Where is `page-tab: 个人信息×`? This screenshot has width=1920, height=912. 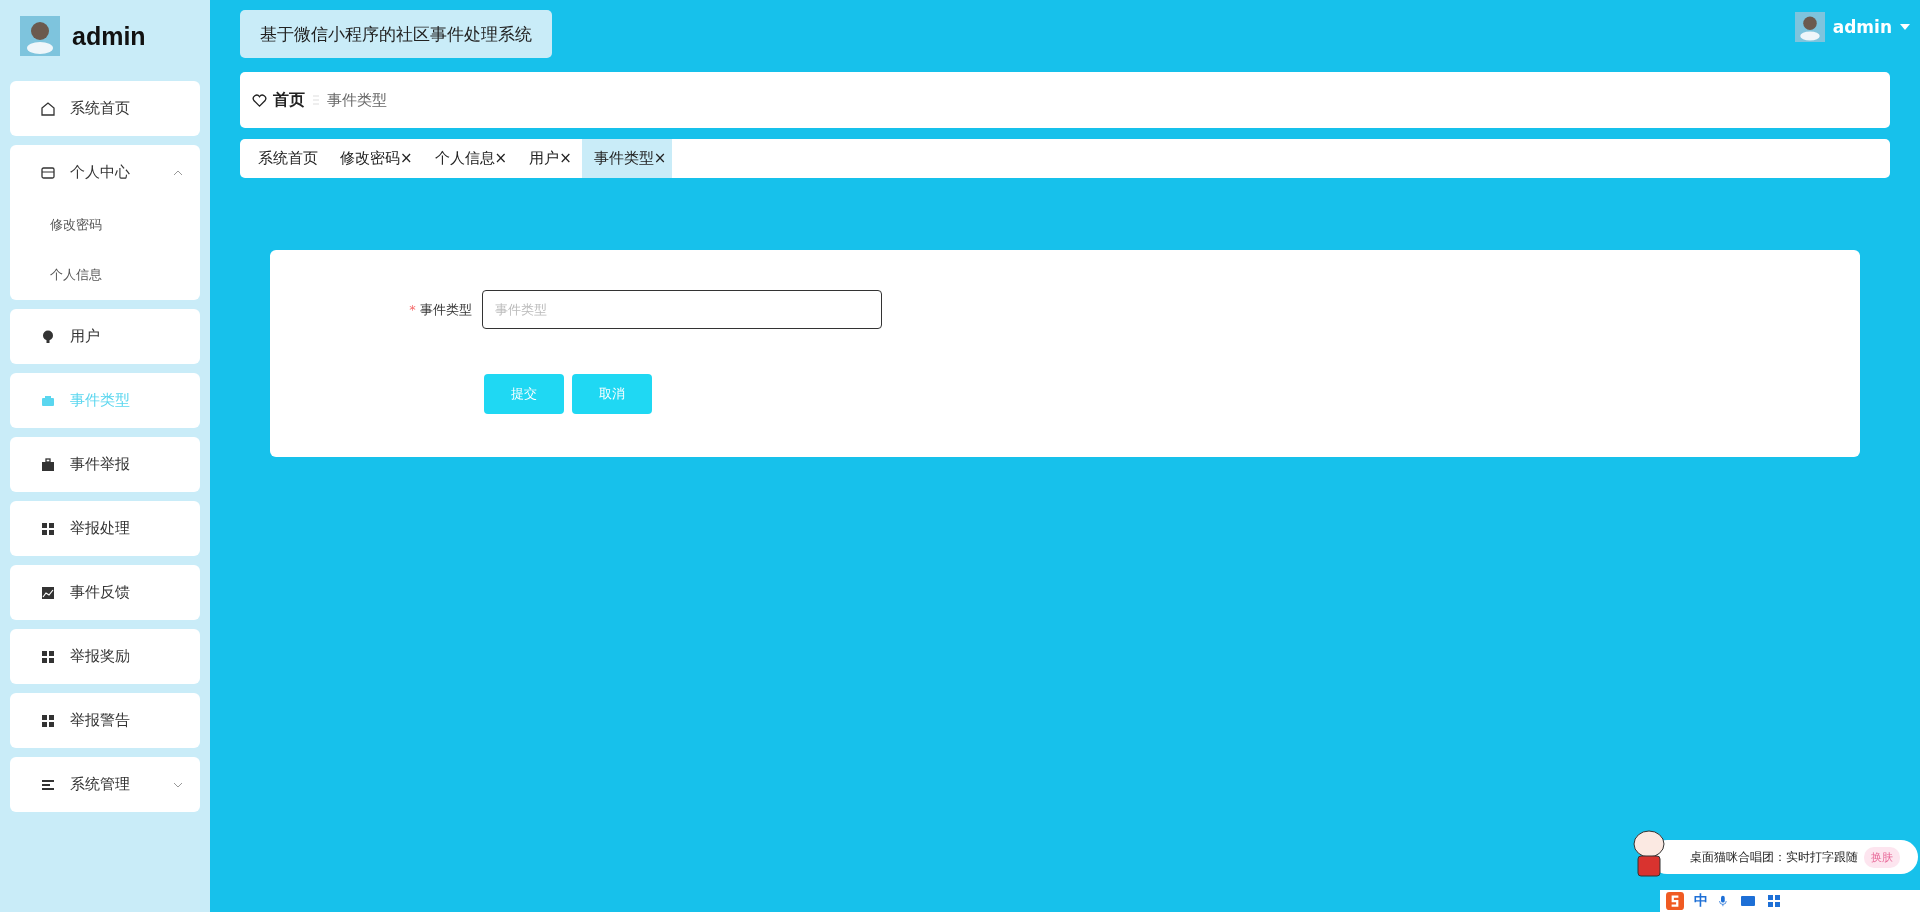 page-tab: 个人信息× is located at coordinates (468, 158).